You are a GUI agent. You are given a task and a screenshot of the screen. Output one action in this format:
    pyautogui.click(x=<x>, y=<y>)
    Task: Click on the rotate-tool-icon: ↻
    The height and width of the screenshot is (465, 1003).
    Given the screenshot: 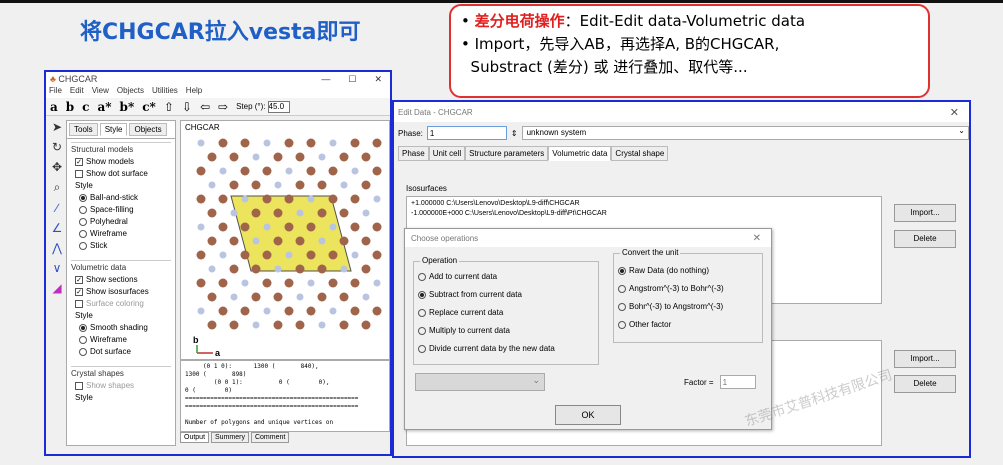 What is the action you would take?
    pyautogui.click(x=57, y=147)
    